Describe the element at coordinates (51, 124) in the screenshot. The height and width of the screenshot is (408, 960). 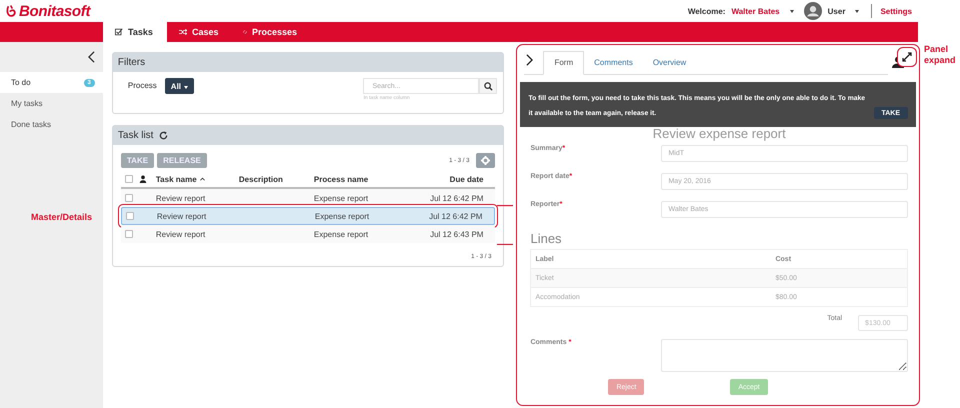
I see `sidebar-item: Done tasks` at that location.